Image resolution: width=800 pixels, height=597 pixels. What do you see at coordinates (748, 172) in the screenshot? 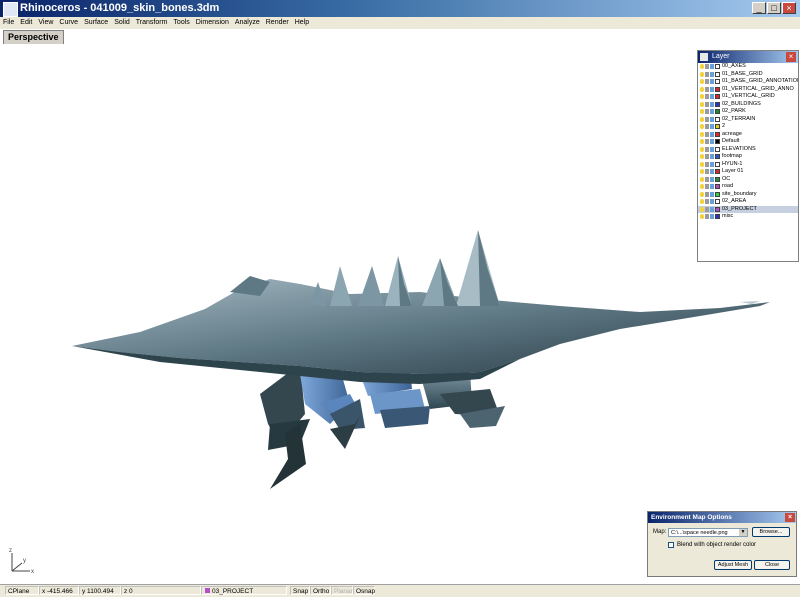
I see `layer-row: Layer 01` at bounding box center [748, 172].